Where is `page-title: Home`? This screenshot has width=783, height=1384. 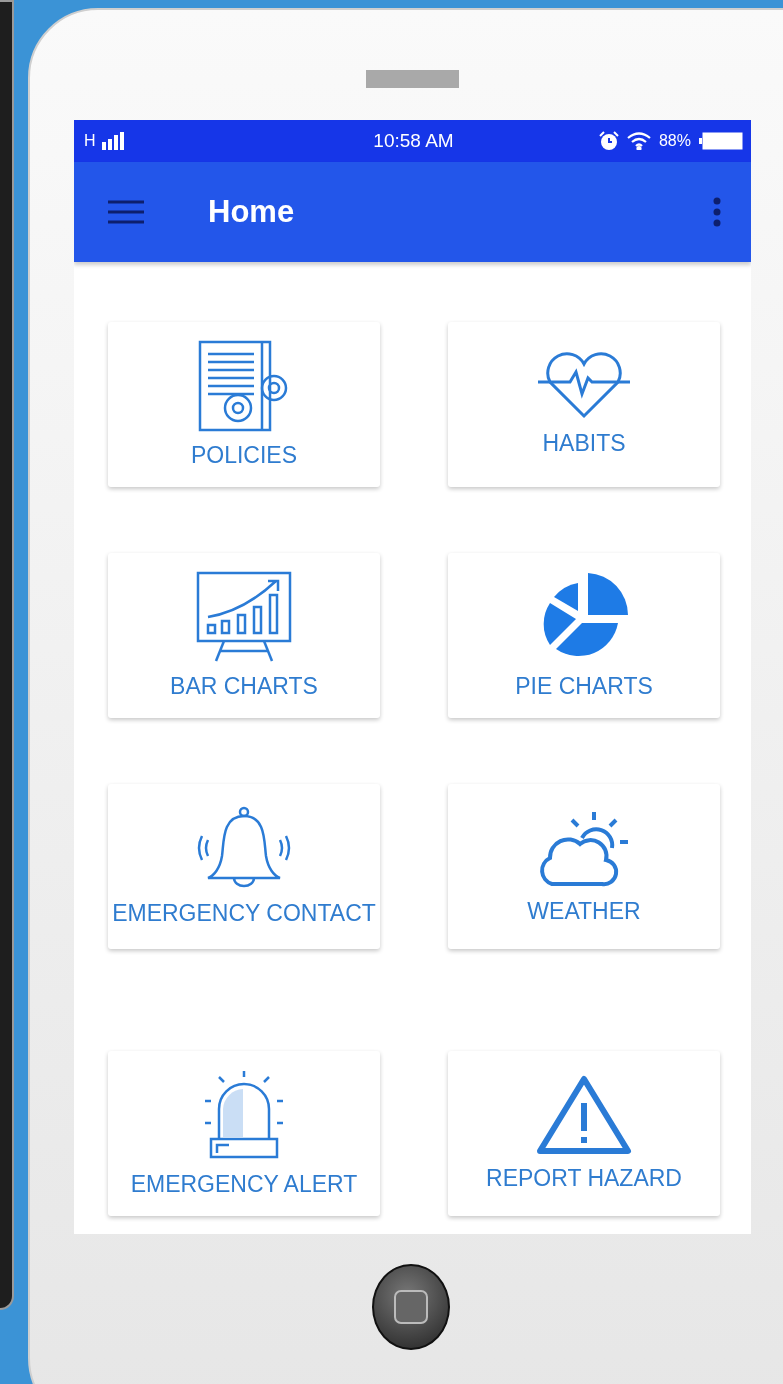 page-title: Home is located at coordinates (252, 212).